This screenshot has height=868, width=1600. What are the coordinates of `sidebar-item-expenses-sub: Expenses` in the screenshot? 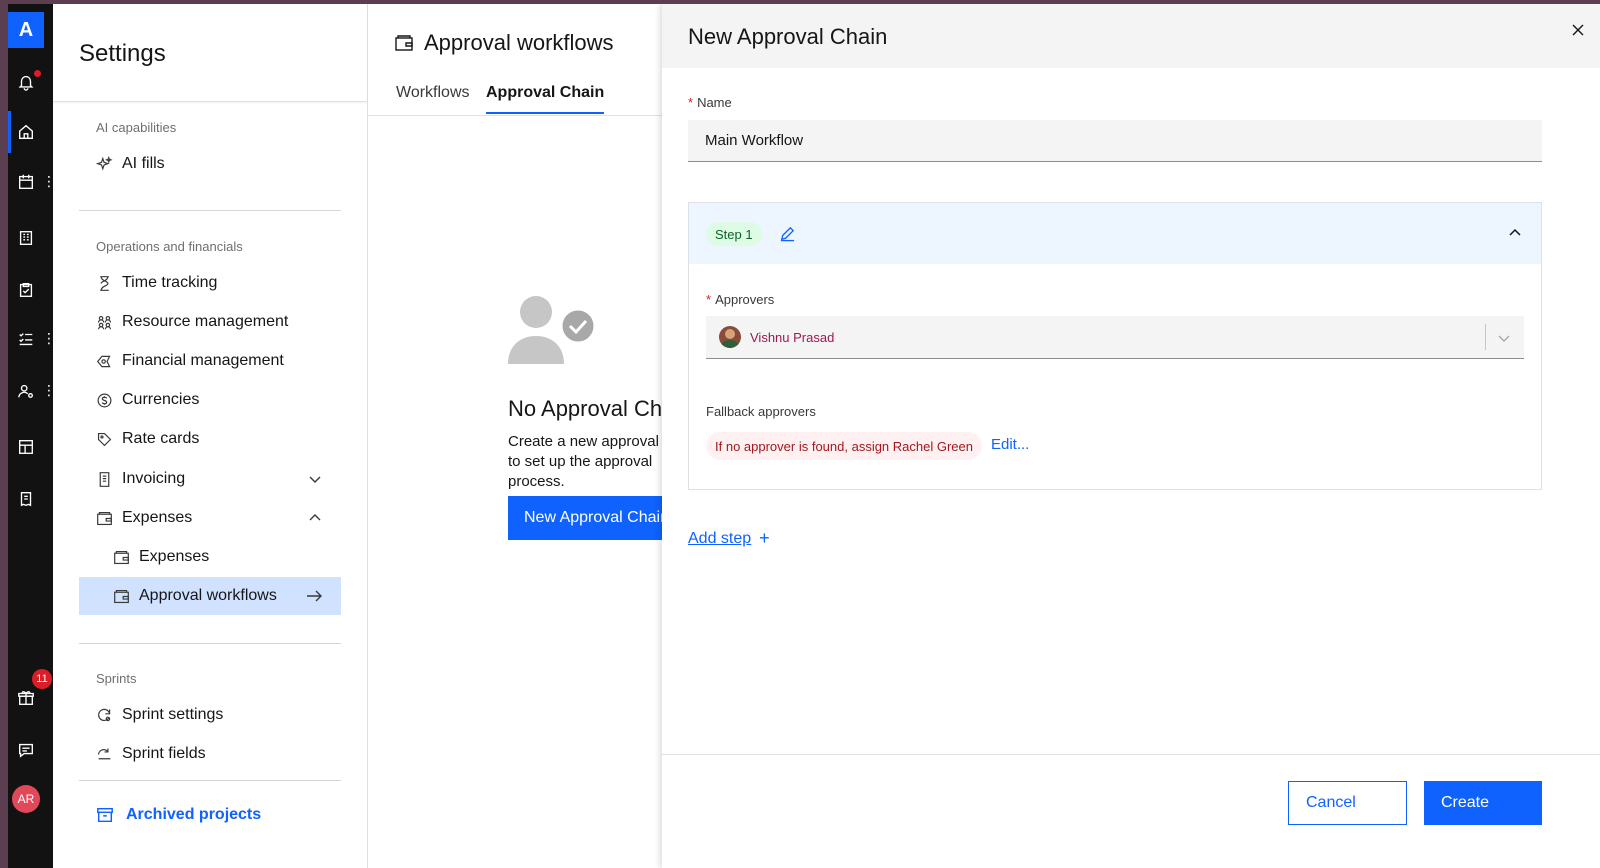 It's located at (210, 557).